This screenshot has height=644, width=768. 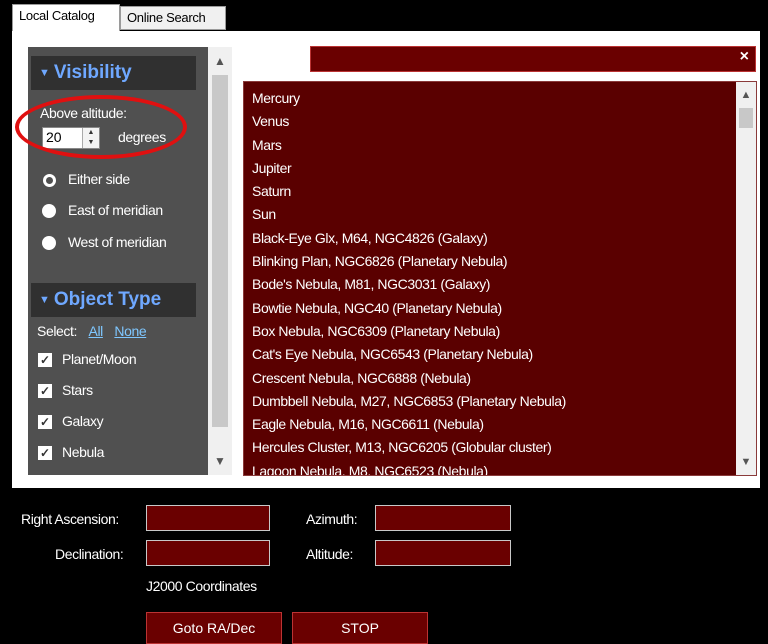 I want to click on list-scrollbar-thumb, so click(x=746, y=118).